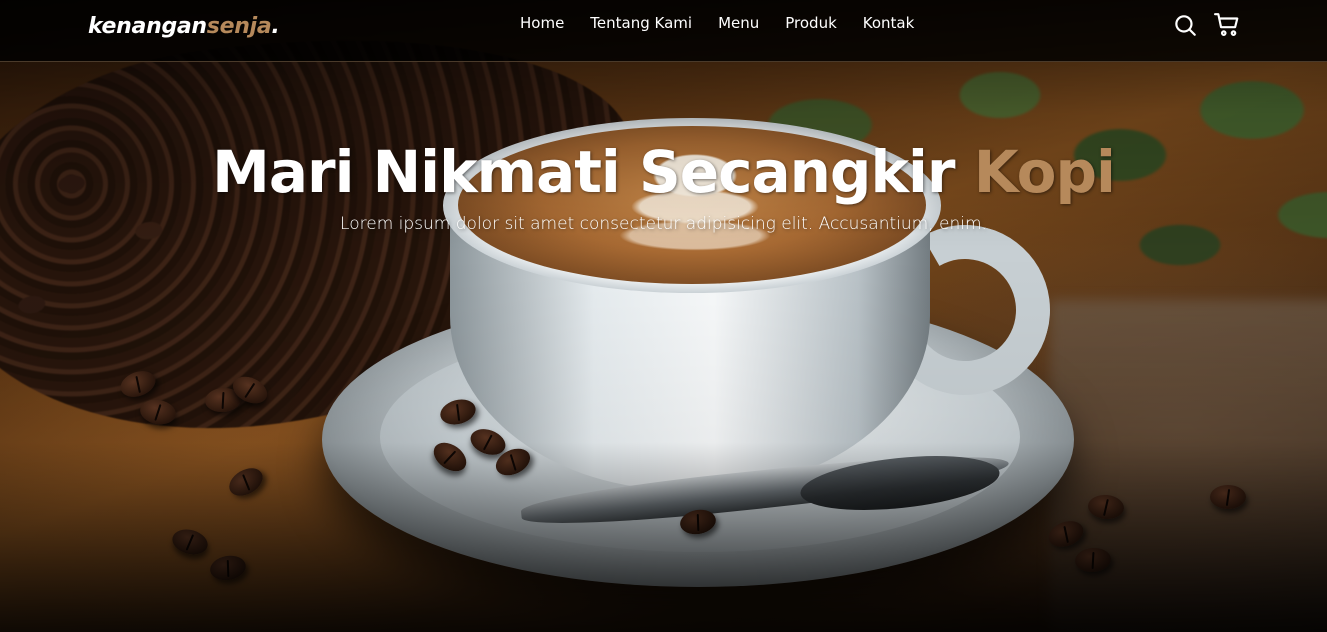 Image resolution: width=1327 pixels, height=632 pixels. I want to click on nav-link-produk: Produk, so click(811, 23).